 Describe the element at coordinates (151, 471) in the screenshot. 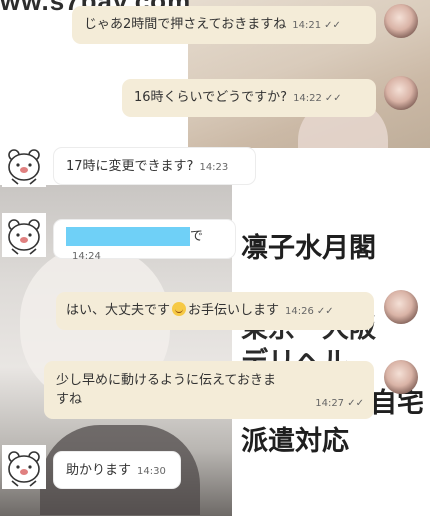

I see `message-time: 14:30` at that location.